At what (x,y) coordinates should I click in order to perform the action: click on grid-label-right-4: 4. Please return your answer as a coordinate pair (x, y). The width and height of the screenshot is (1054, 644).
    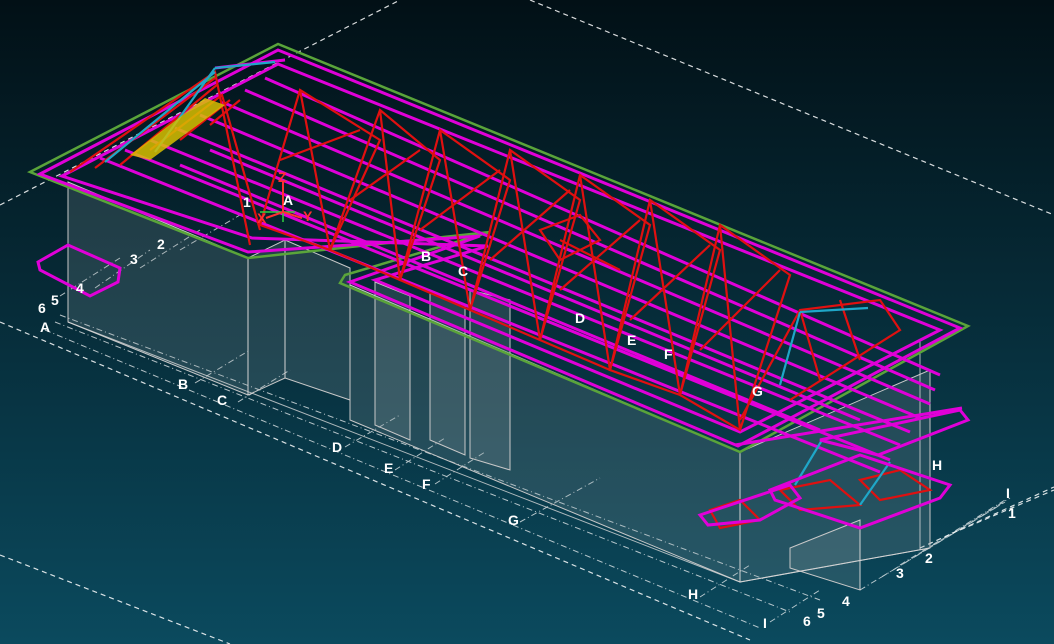
    Looking at the image, I should click on (846, 601).